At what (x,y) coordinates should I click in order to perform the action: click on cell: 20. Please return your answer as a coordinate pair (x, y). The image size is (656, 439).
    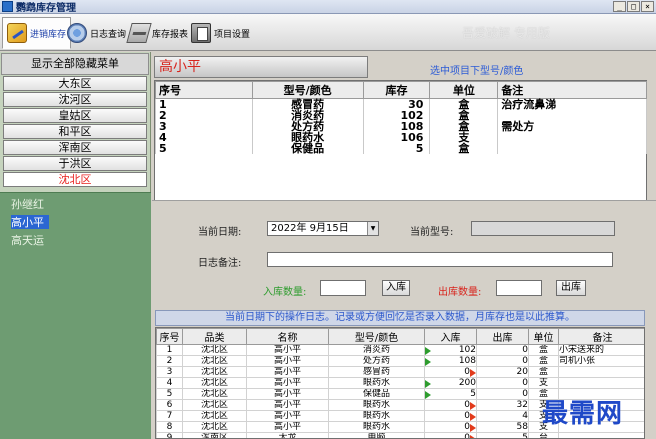
    Looking at the image, I should click on (502, 372).